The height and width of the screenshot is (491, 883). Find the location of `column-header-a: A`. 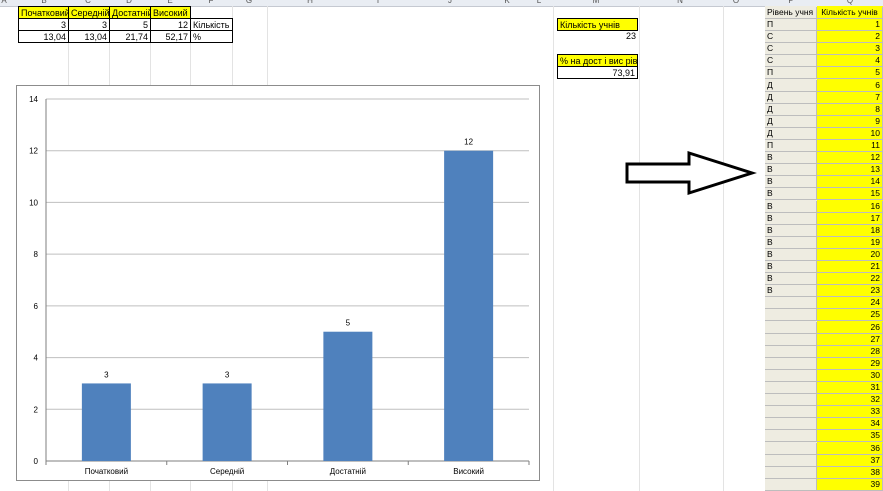

column-header-a: A is located at coordinates (3, 2).